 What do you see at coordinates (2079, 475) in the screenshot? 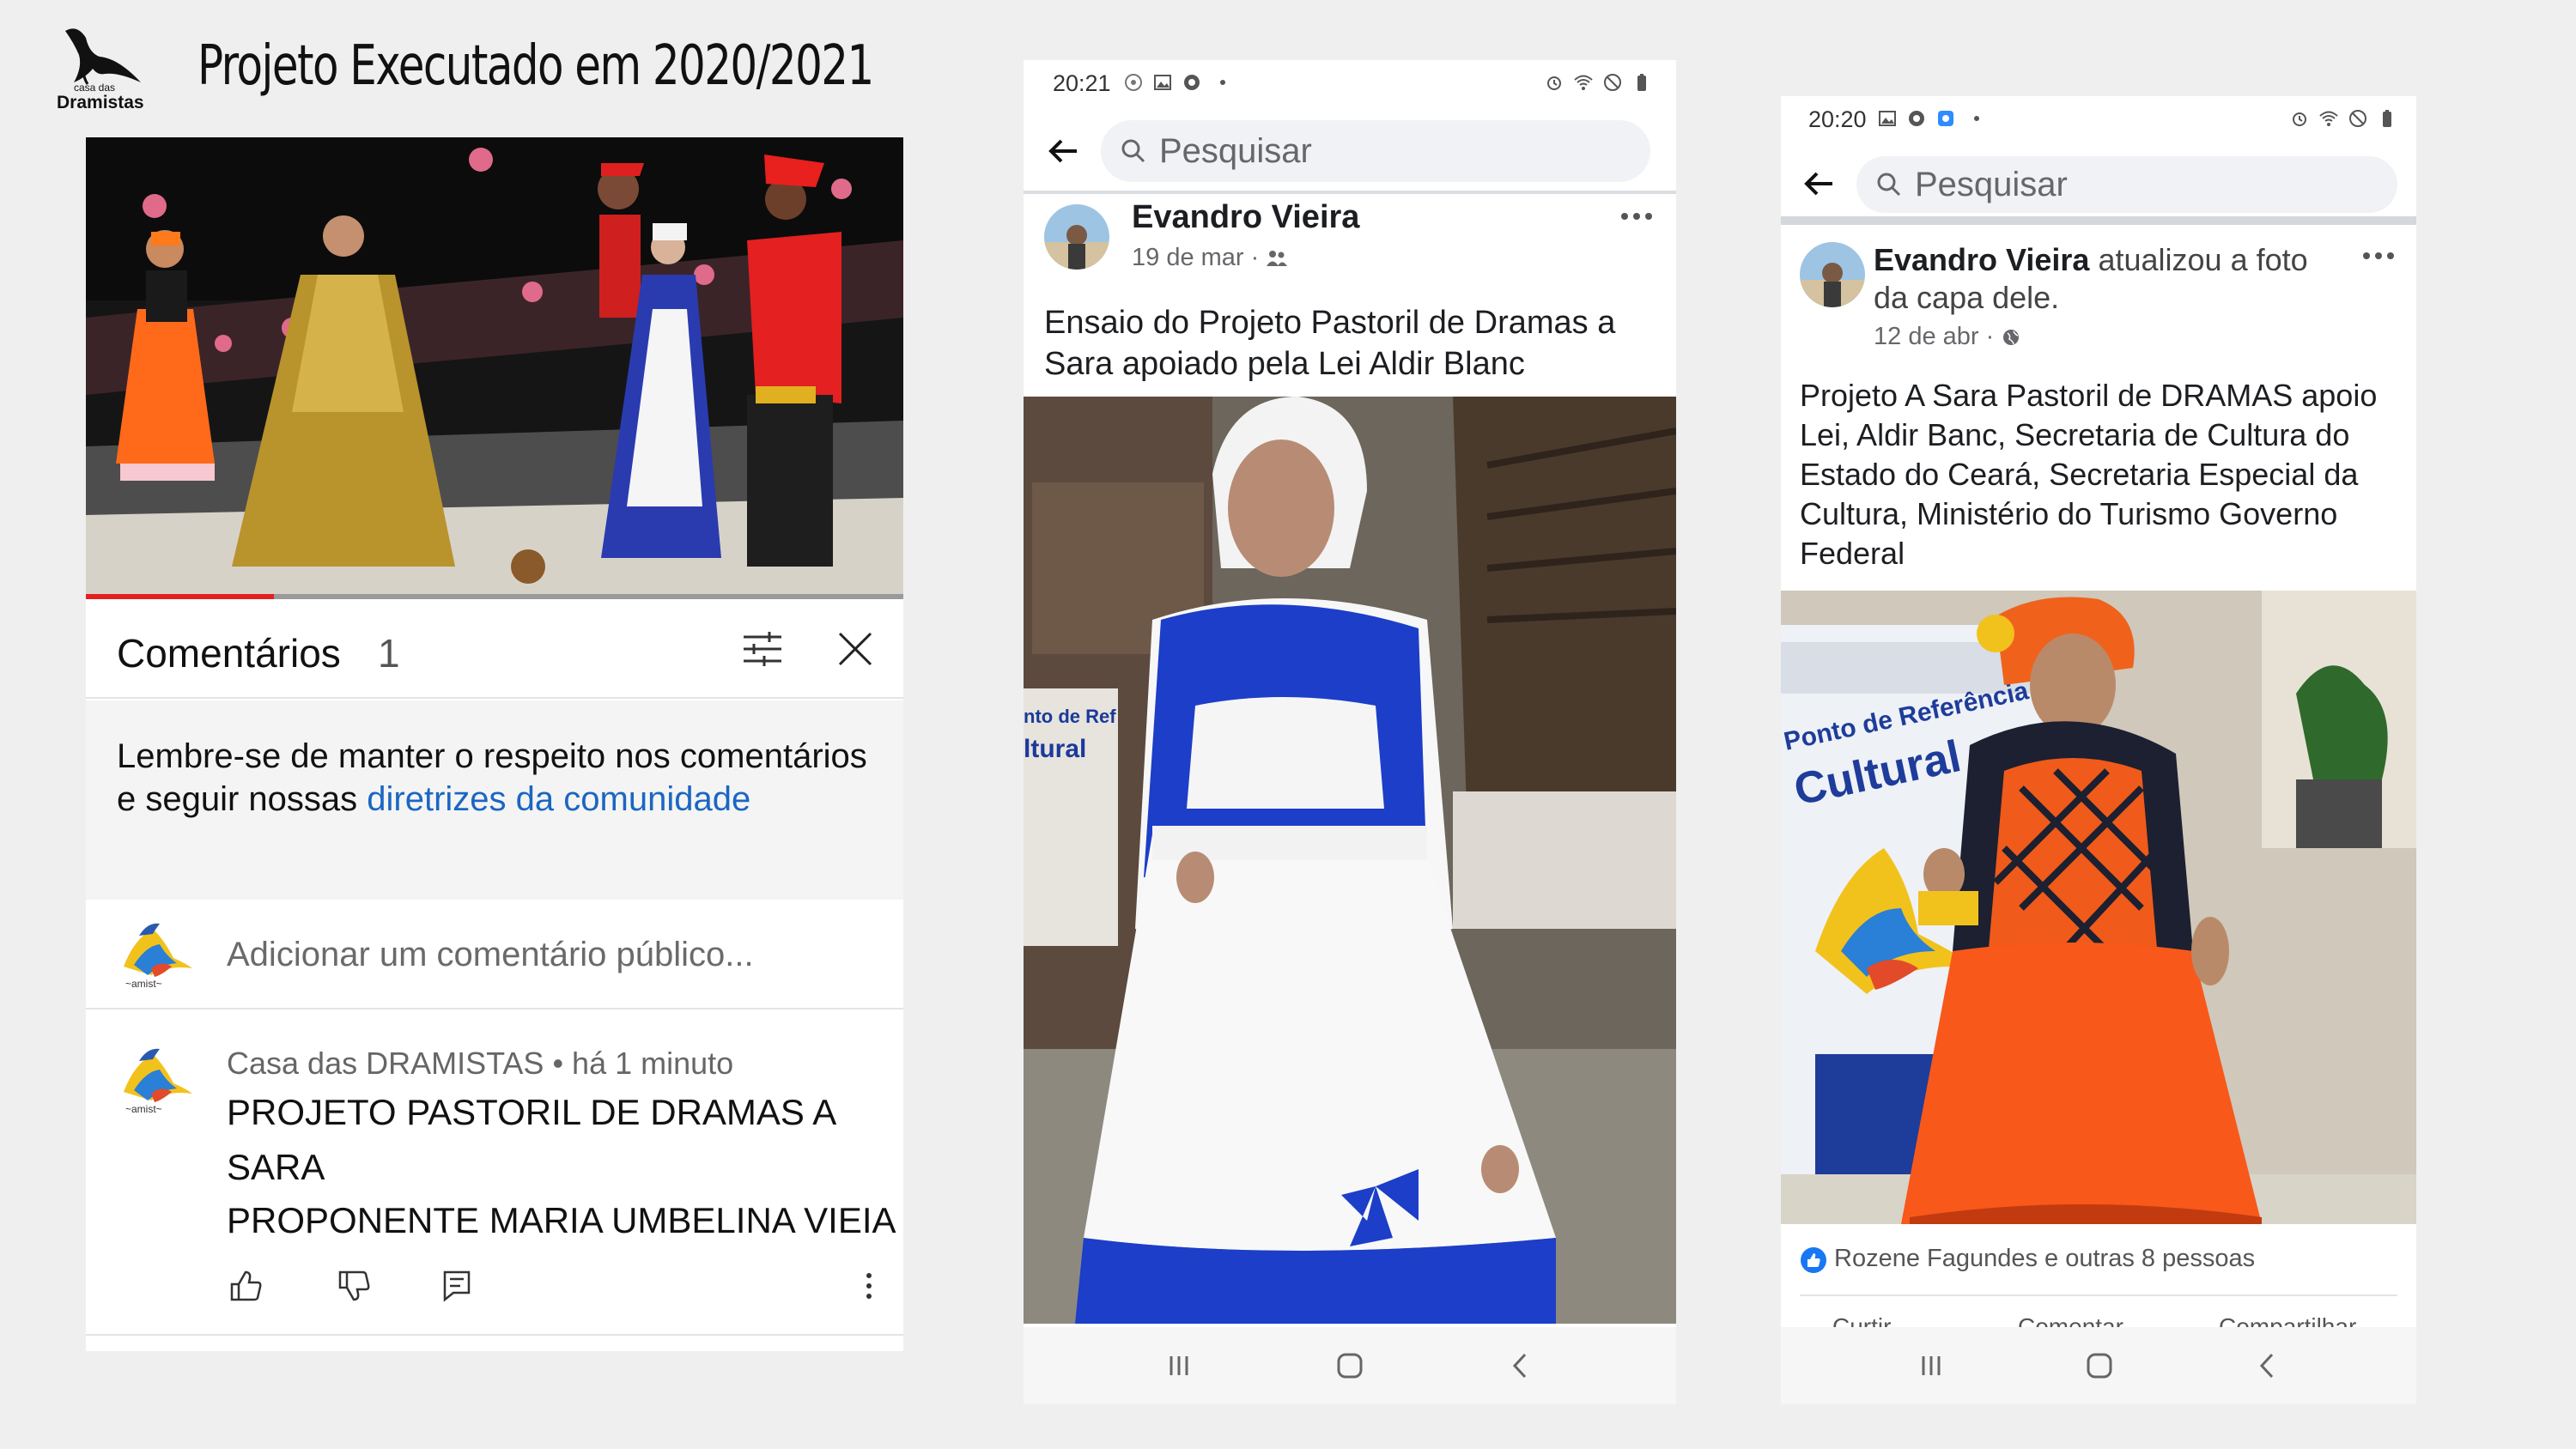
I see `post-text-line: Estado do Ceará, Secretaria Especial da` at bounding box center [2079, 475].